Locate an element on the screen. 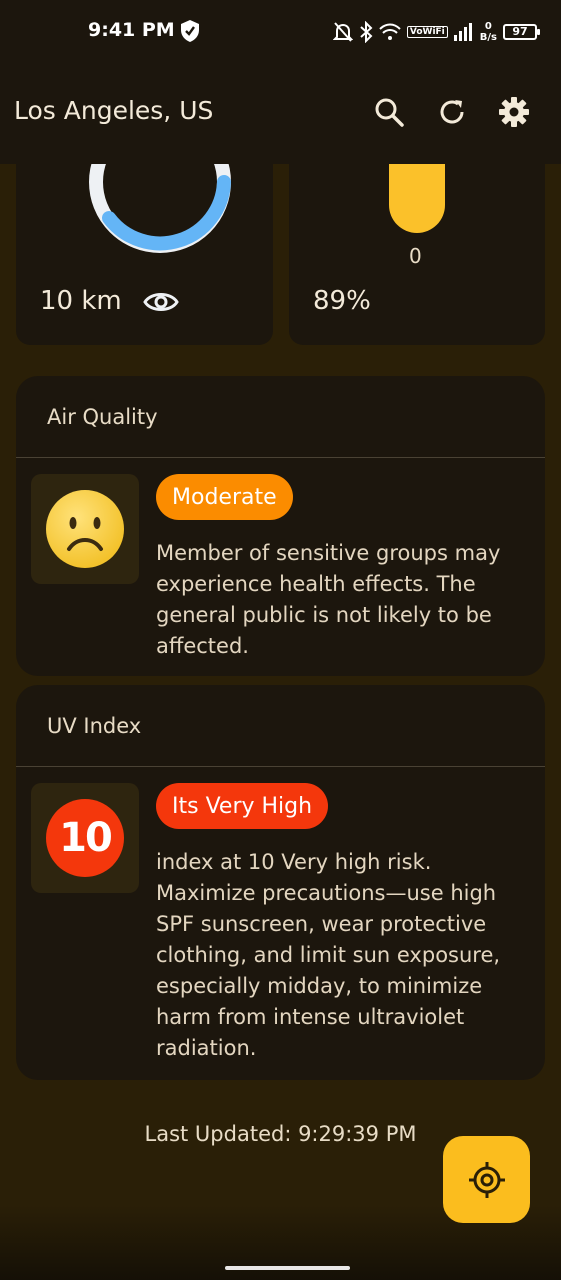 This screenshot has height=1280, width=561. settings-button is located at coordinates (514, 112).